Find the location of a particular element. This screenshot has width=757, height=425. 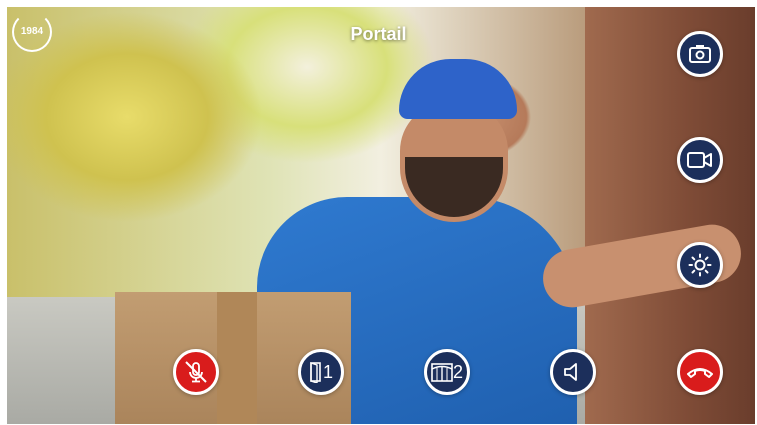

camera-photo-icon is located at coordinates (700, 54).